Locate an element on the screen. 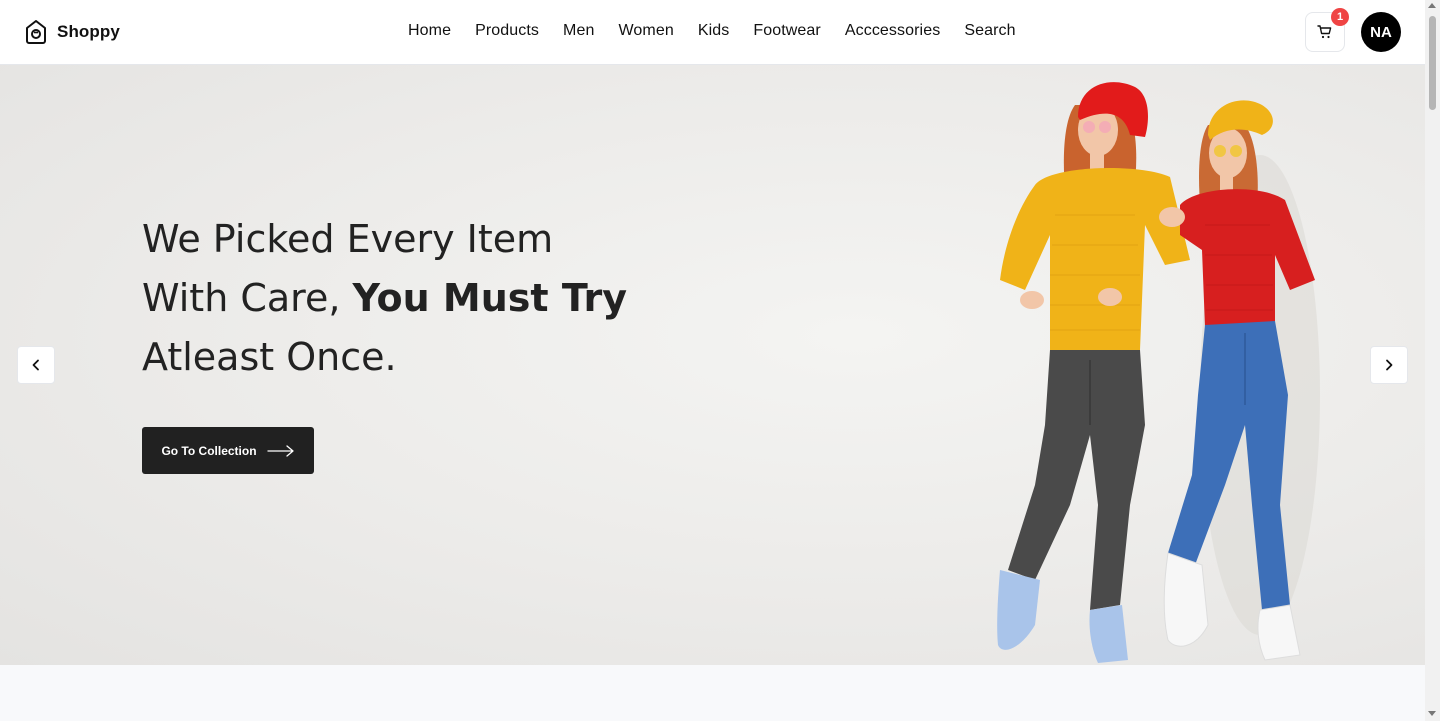 This screenshot has width=1440, height=721. nav-item-products: Products is located at coordinates (507, 31).